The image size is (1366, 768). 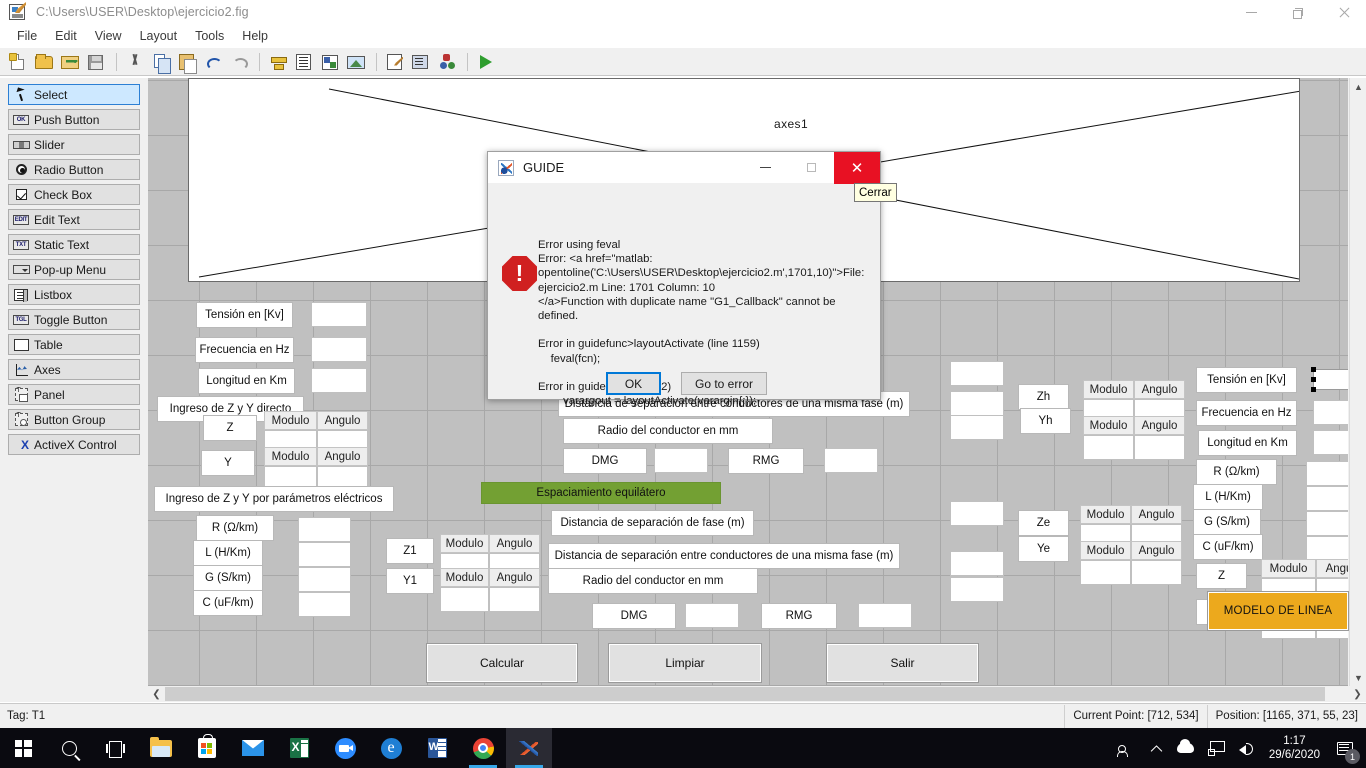 I want to click on palette-item-panel: Panel, so click(x=74, y=394).